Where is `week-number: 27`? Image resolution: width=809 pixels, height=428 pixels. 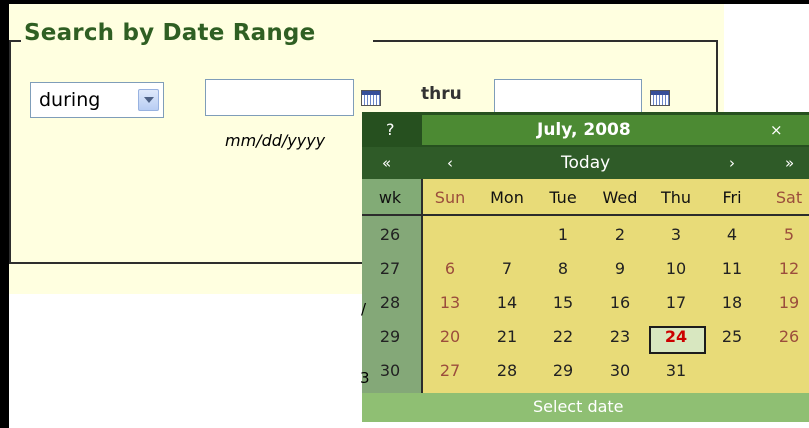 week-number: 27 is located at coordinates (390, 268).